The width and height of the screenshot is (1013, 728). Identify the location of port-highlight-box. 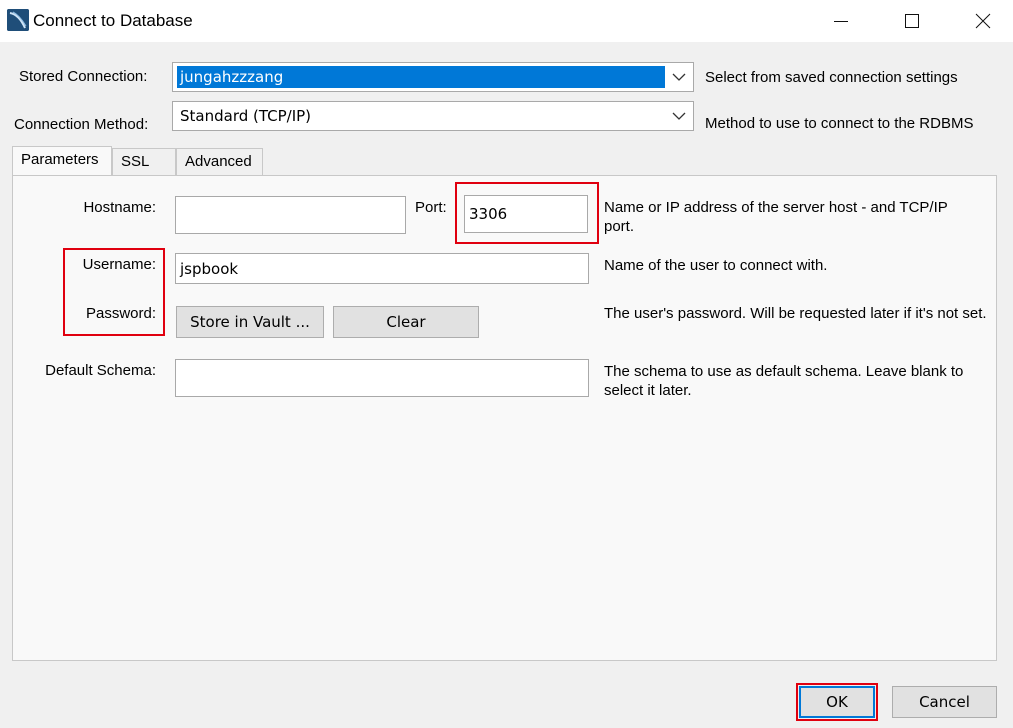
(527, 213).